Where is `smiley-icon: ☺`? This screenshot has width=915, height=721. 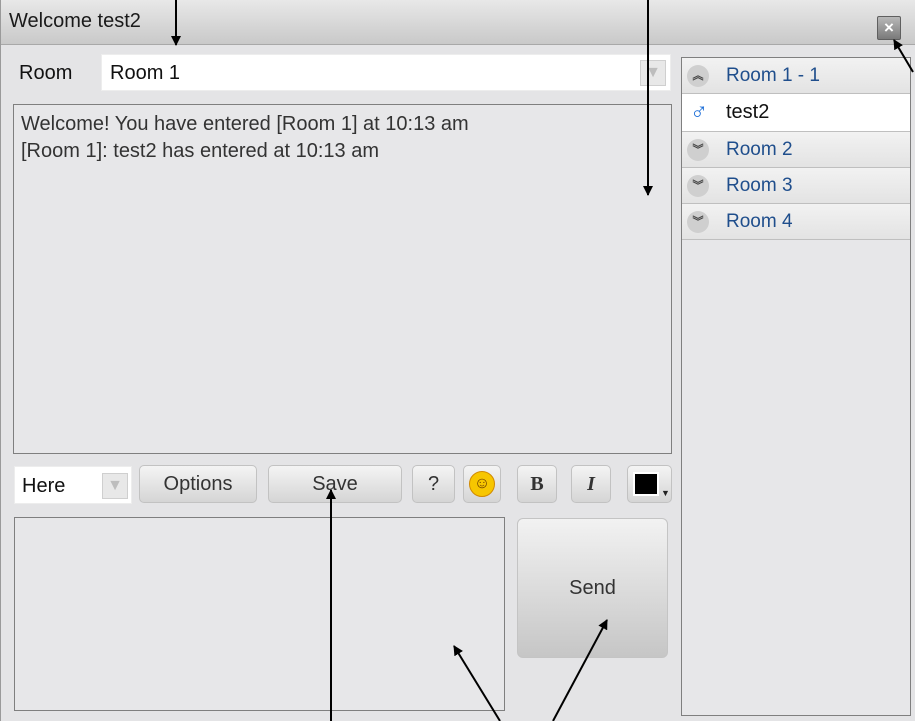
smiley-icon: ☺ is located at coordinates (482, 484).